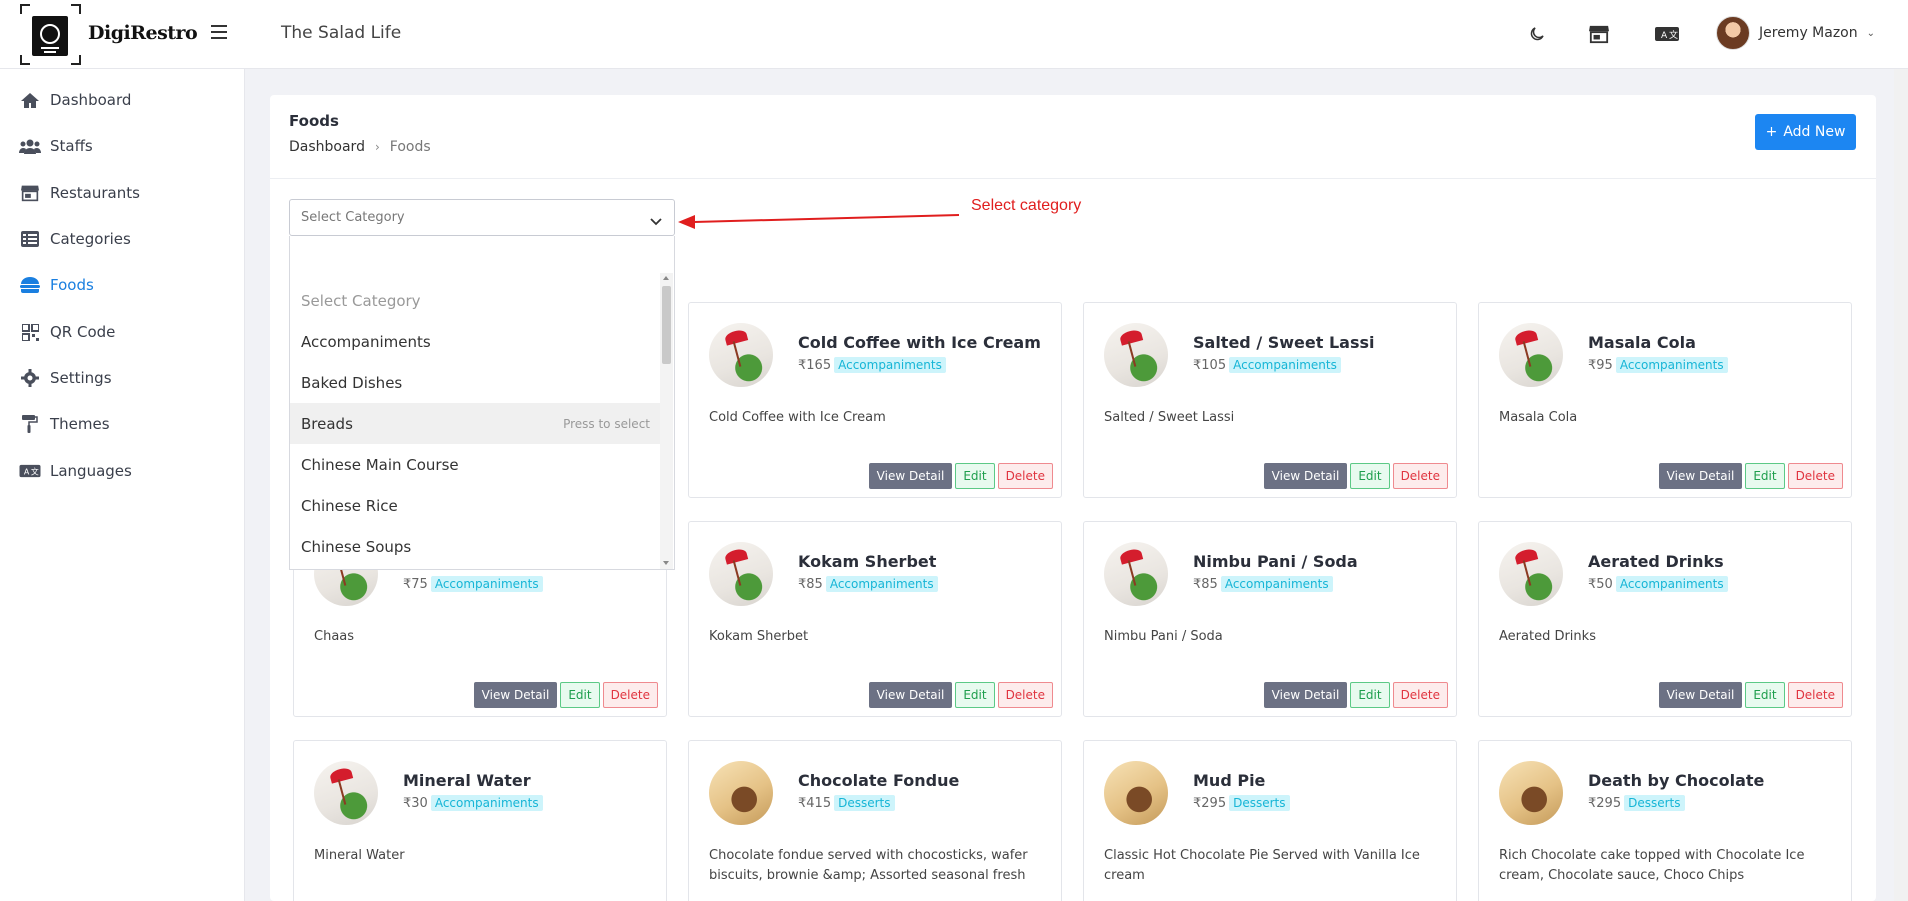 The width and height of the screenshot is (1908, 901). Describe the element at coordinates (81, 378) in the screenshot. I see `sidebar-item-label: Settings` at that location.